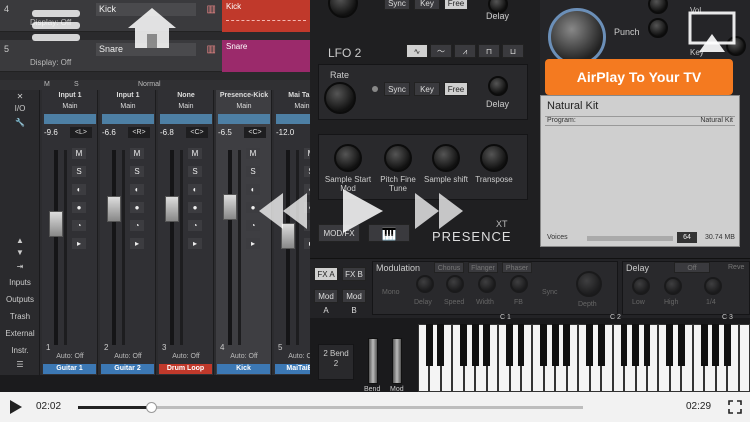 This screenshot has width=750, height=422. Describe the element at coordinates (517, 267) in the screenshot. I see `phaser-button: Phaser` at that location.